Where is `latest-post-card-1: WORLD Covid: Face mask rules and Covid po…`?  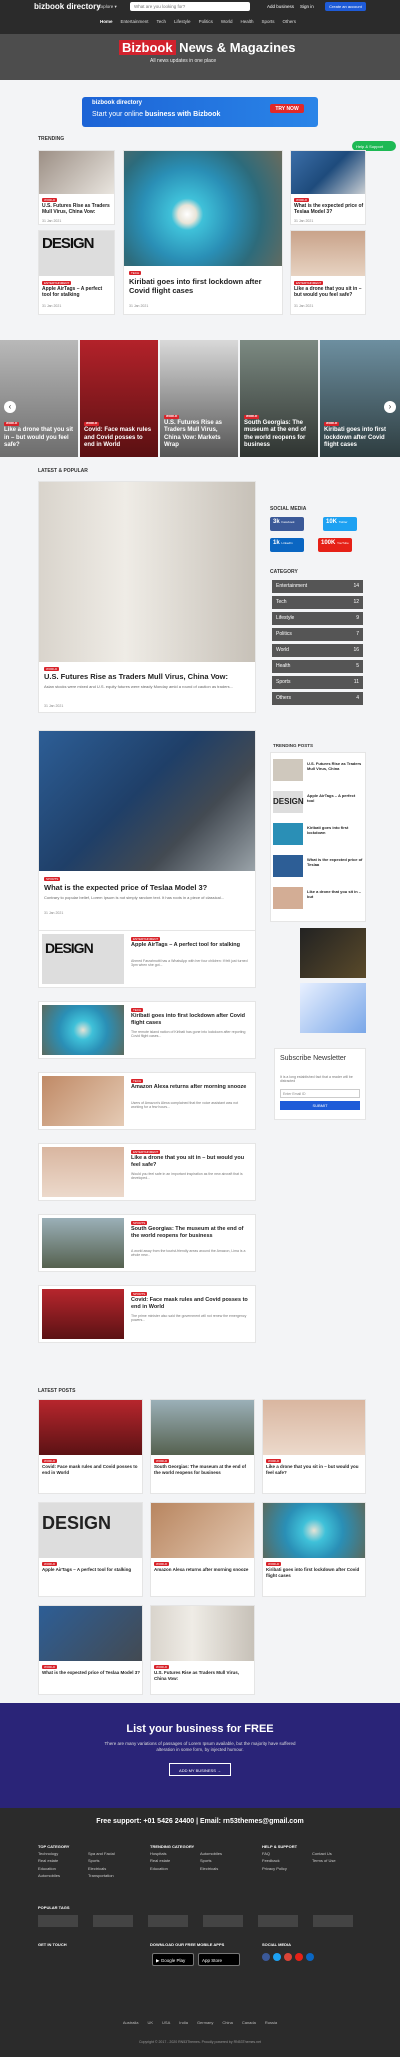
latest-post-card-1: WORLD Covid: Face mask rules and Covid po… is located at coordinates (90, 1446).